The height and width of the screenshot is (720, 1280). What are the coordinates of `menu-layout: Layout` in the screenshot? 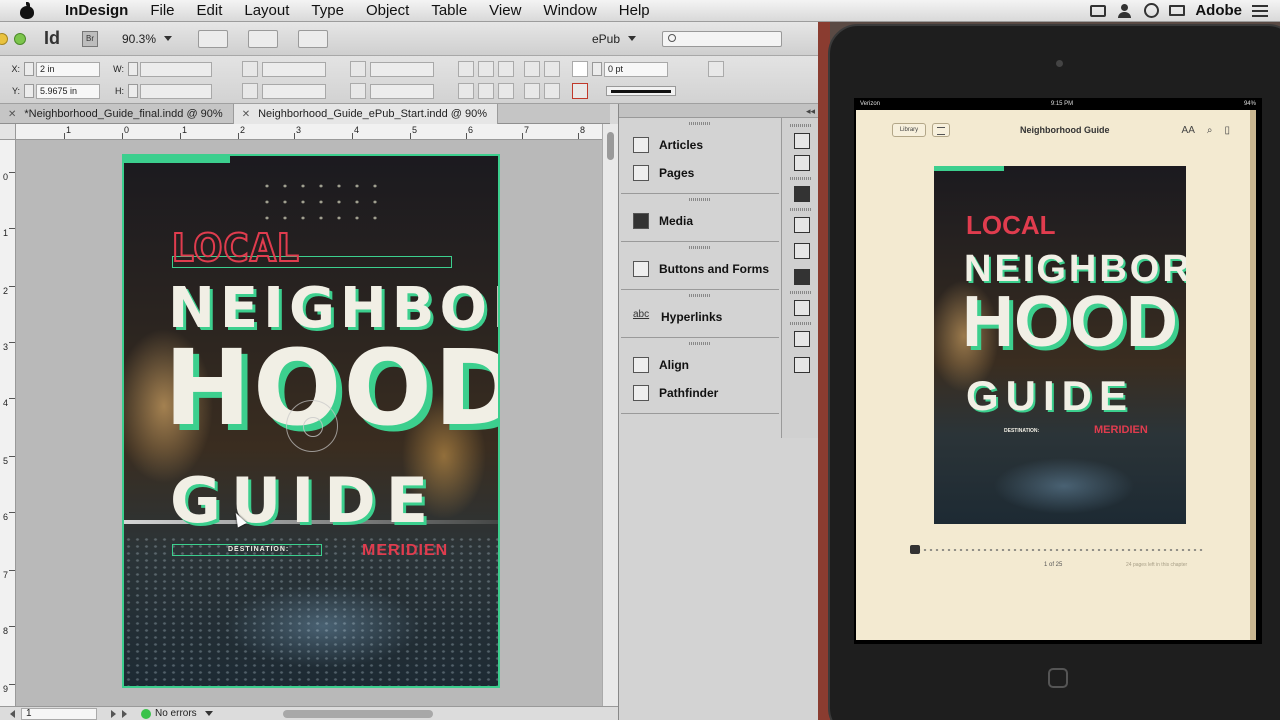 It's located at (266, 10).